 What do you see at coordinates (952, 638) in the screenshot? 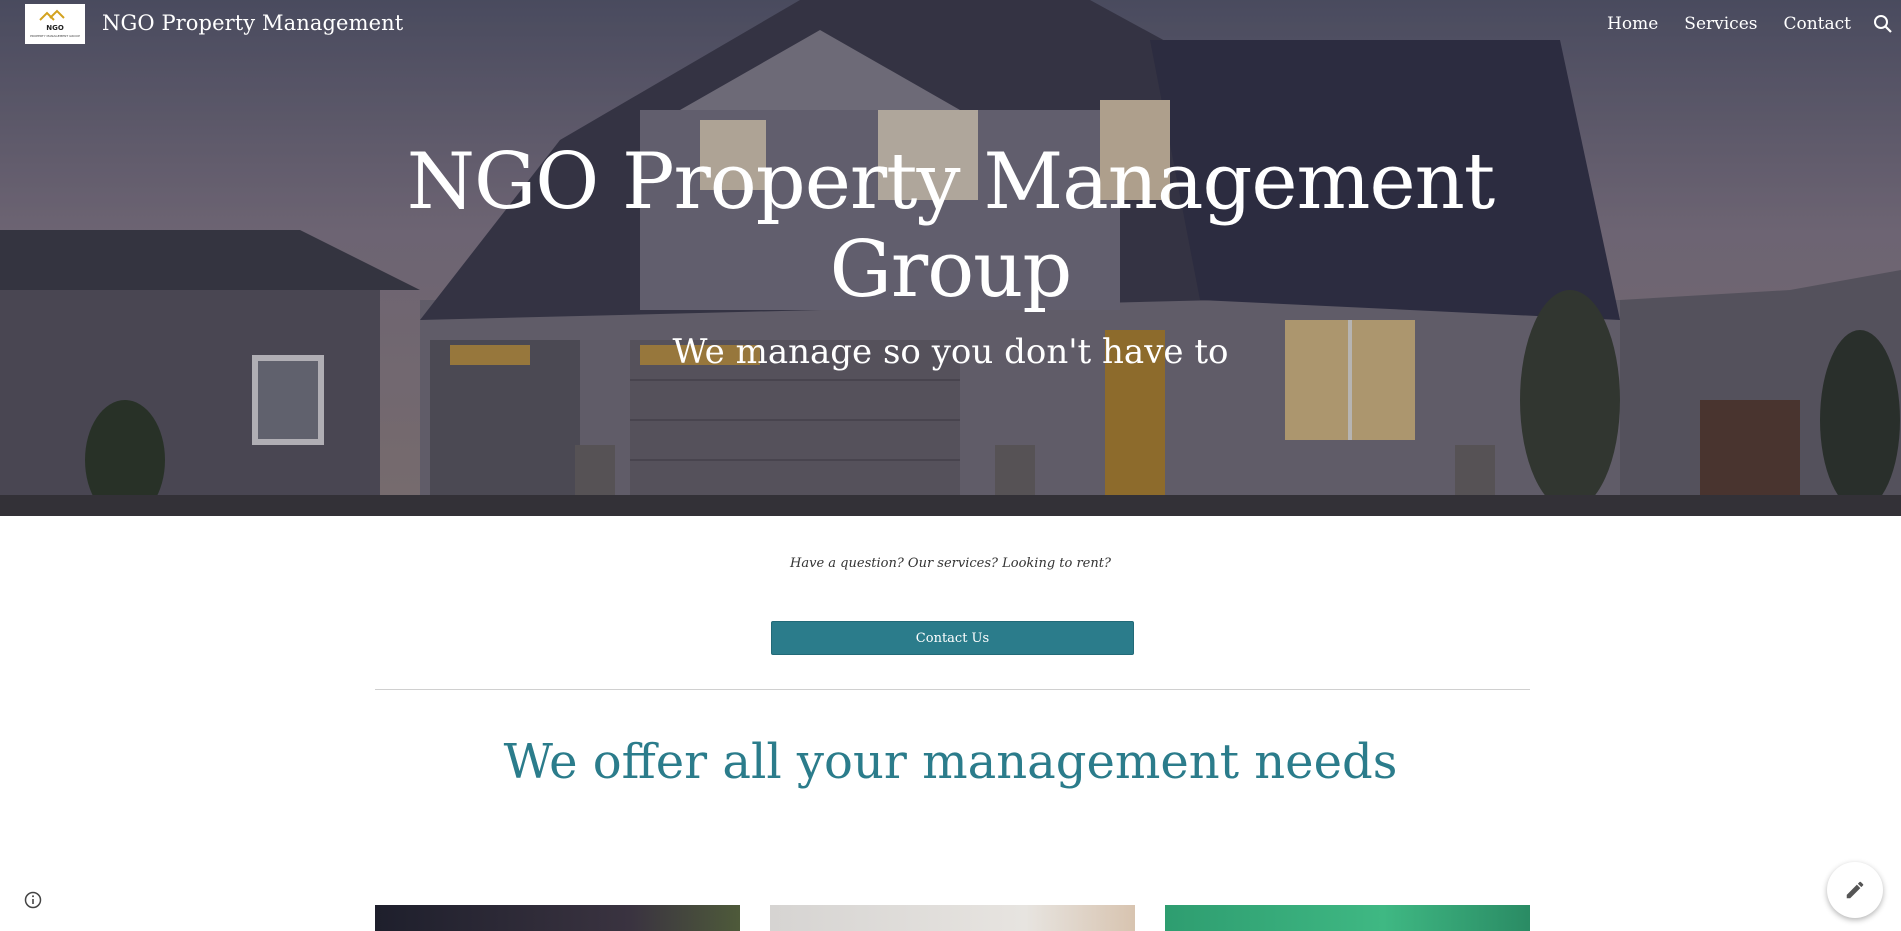
I see `contact-us-button: Contact Us` at bounding box center [952, 638].